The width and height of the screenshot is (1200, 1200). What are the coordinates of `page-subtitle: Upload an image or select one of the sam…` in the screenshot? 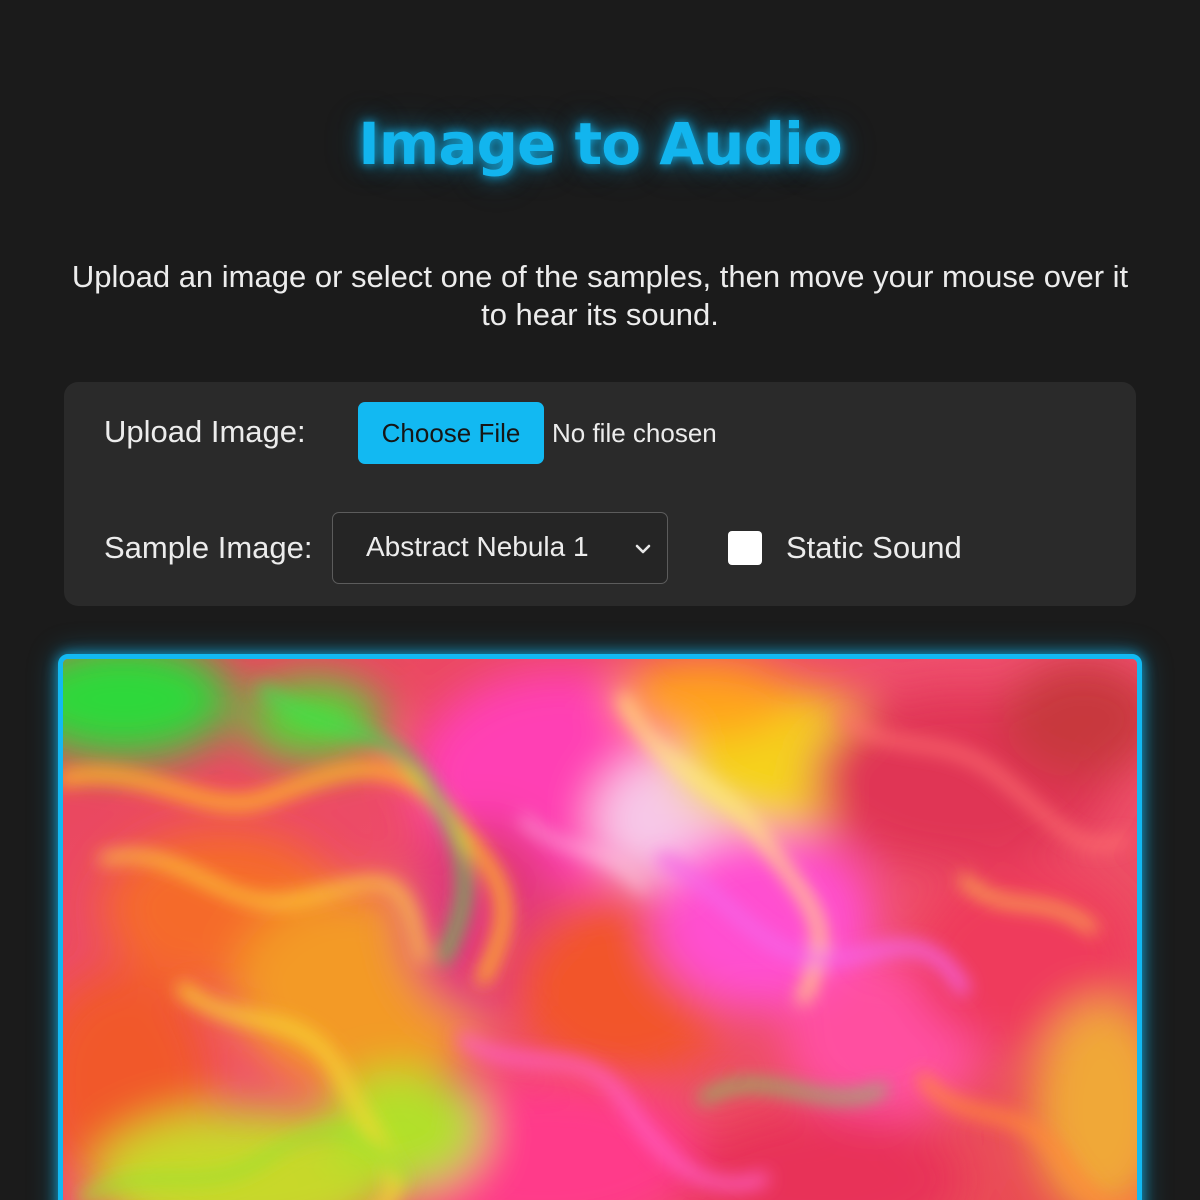 It's located at (600, 295).